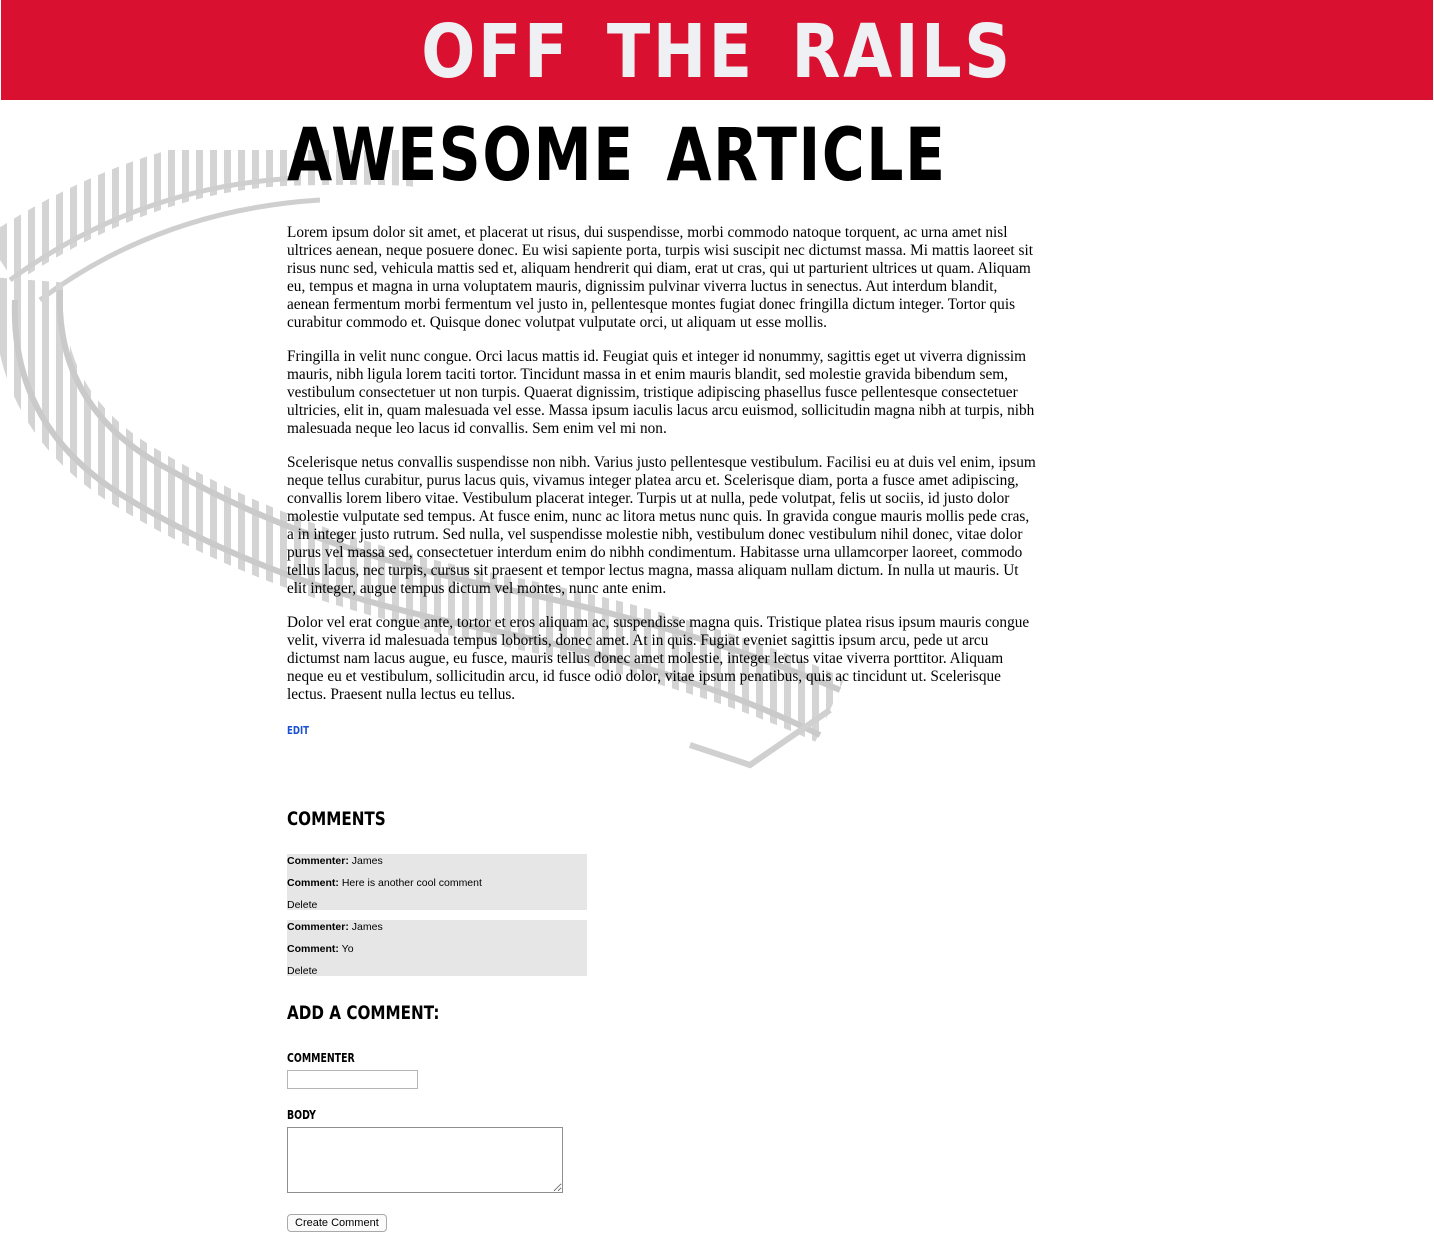 This screenshot has height=1243, width=1434. What do you see at coordinates (301, 1115) in the screenshot?
I see `body-field-label: Body` at bounding box center [301, 1115].